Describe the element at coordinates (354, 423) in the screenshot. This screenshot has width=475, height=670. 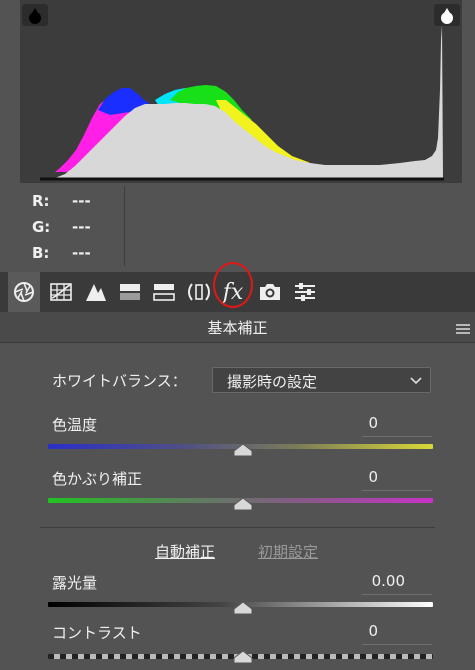
I see `temperature-value: 0` at that location.